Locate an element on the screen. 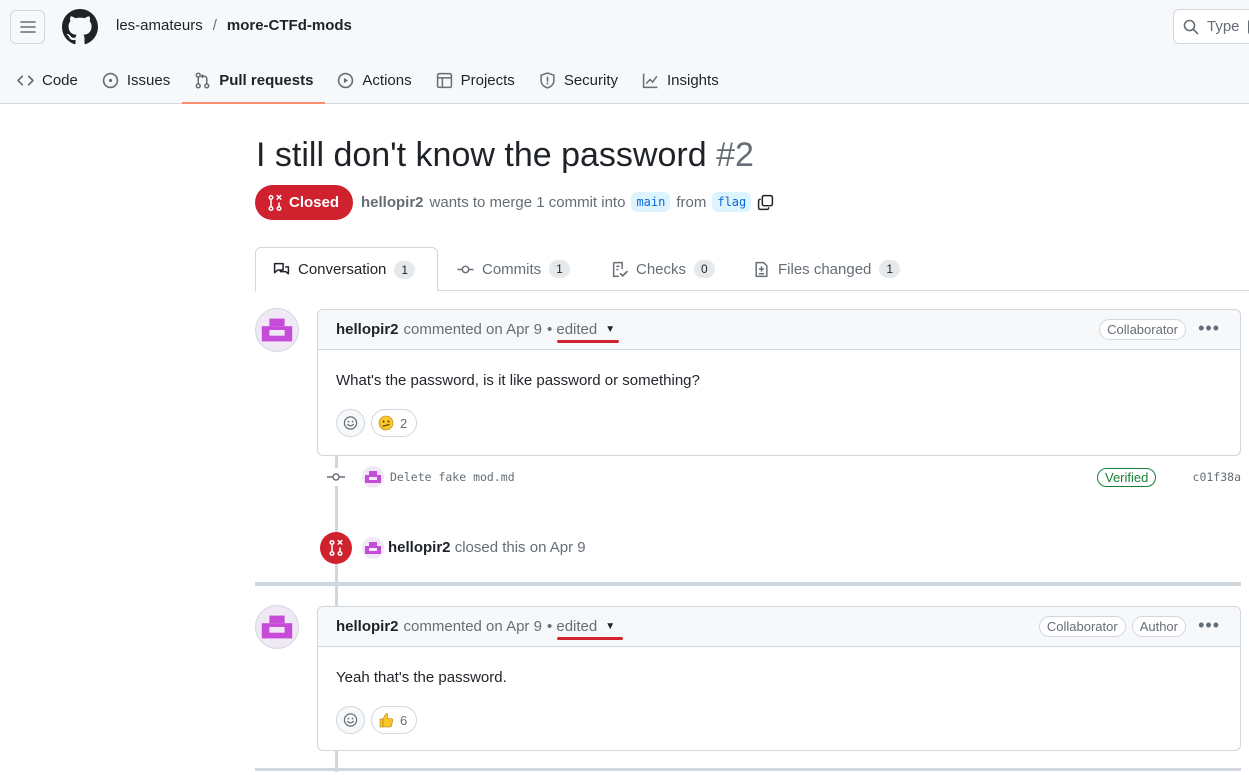 The width and height of the screenshot is (1249, 775). reaction-button: 2 is located at coordinates (394, 423).